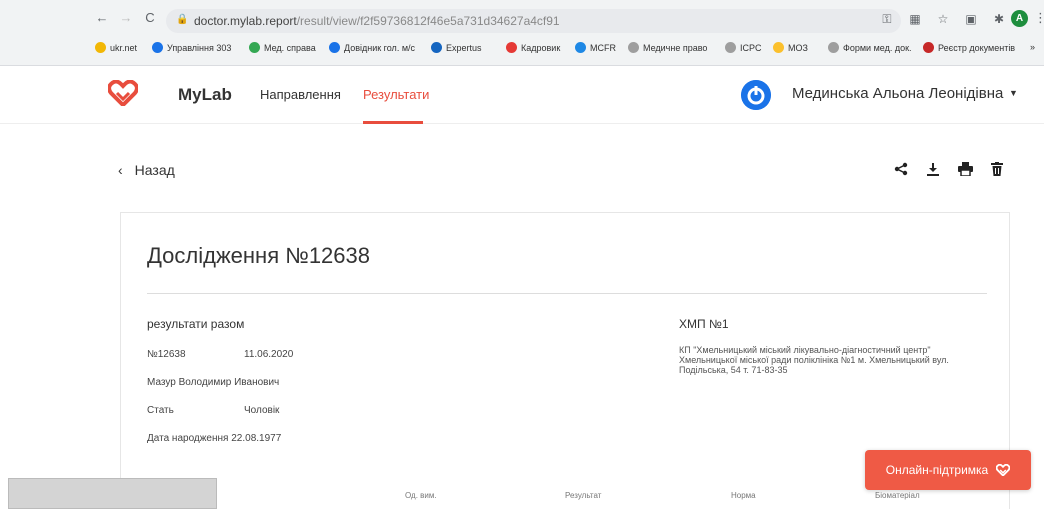 Image resolution: width=1044 pixels, height=509 pixels. What do you see at coordinates (887, 19) in the screenshot?
I see `key-icon: ⚿` at bounding box center [887, 19].